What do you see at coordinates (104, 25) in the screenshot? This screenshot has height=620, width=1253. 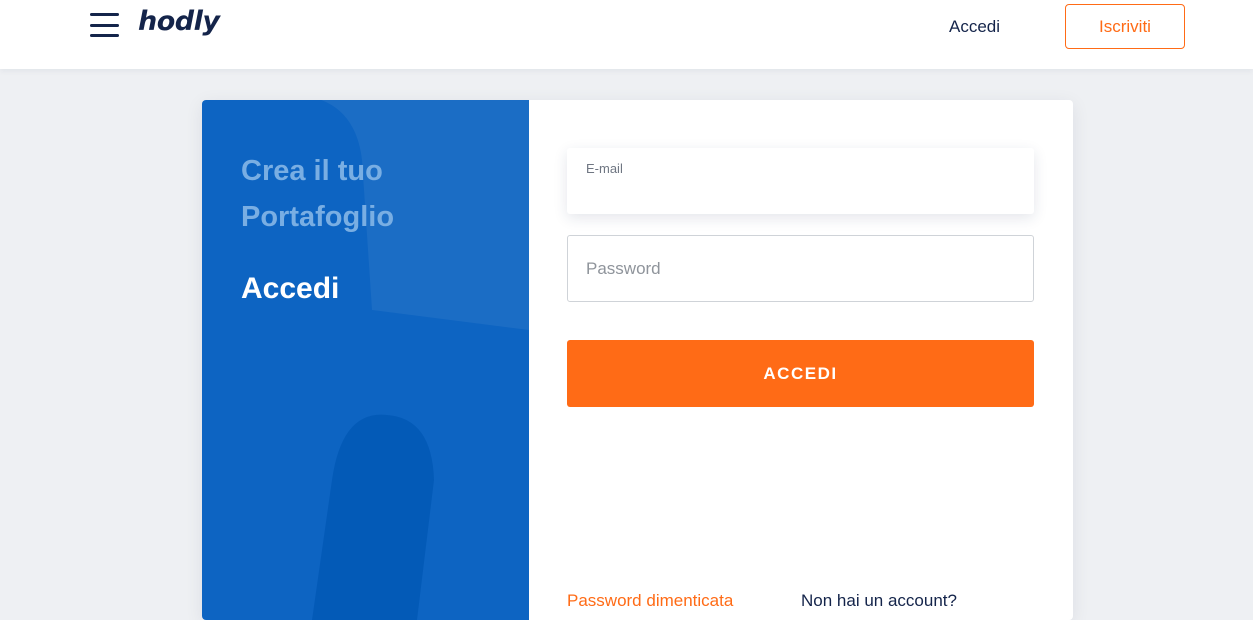 I see `hamburger-menu-icon` at bounding box center [104, 25].